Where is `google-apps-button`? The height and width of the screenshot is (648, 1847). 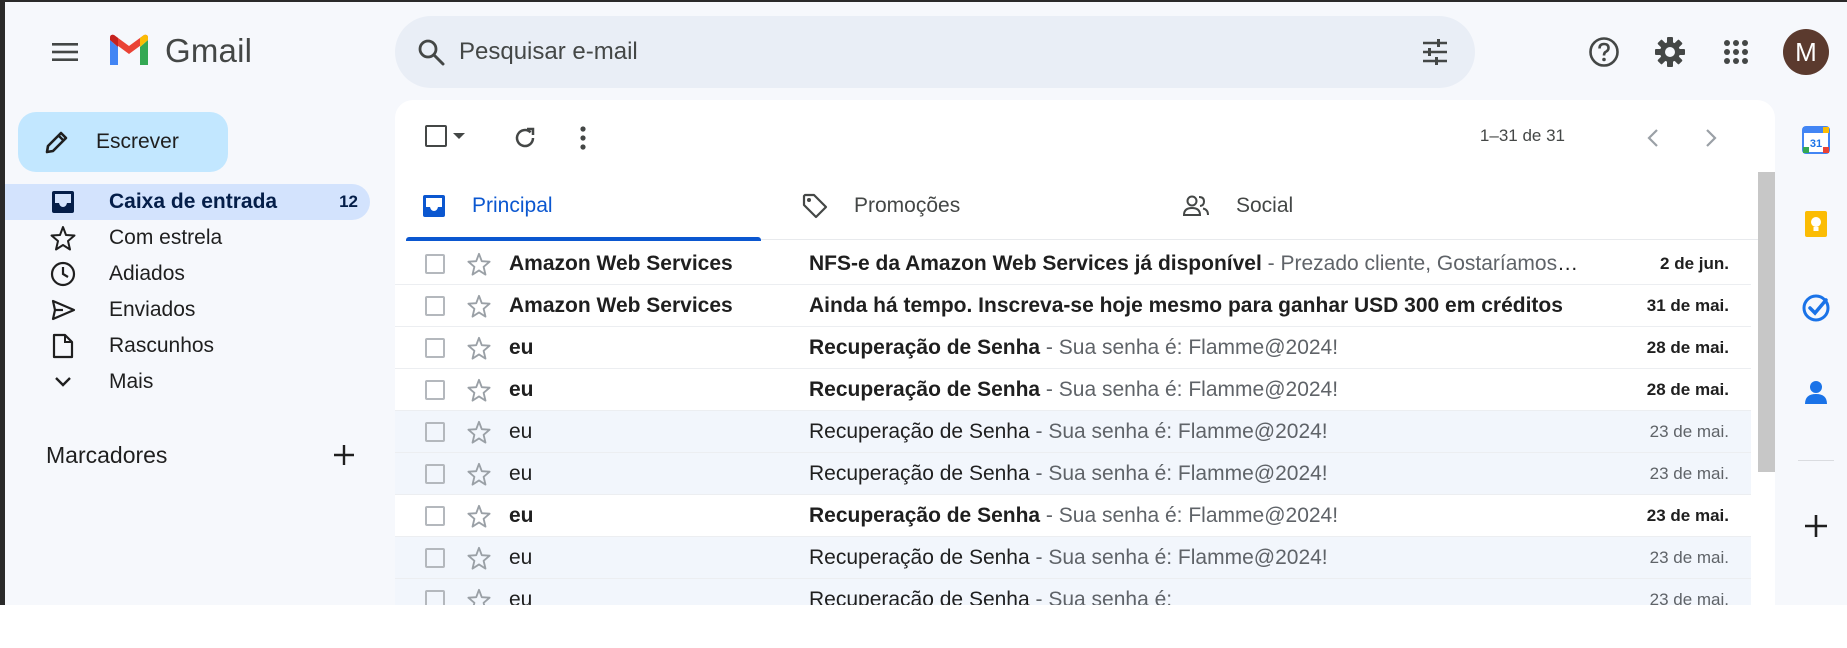 google-apps-button is located at coordinates (1736, 52).